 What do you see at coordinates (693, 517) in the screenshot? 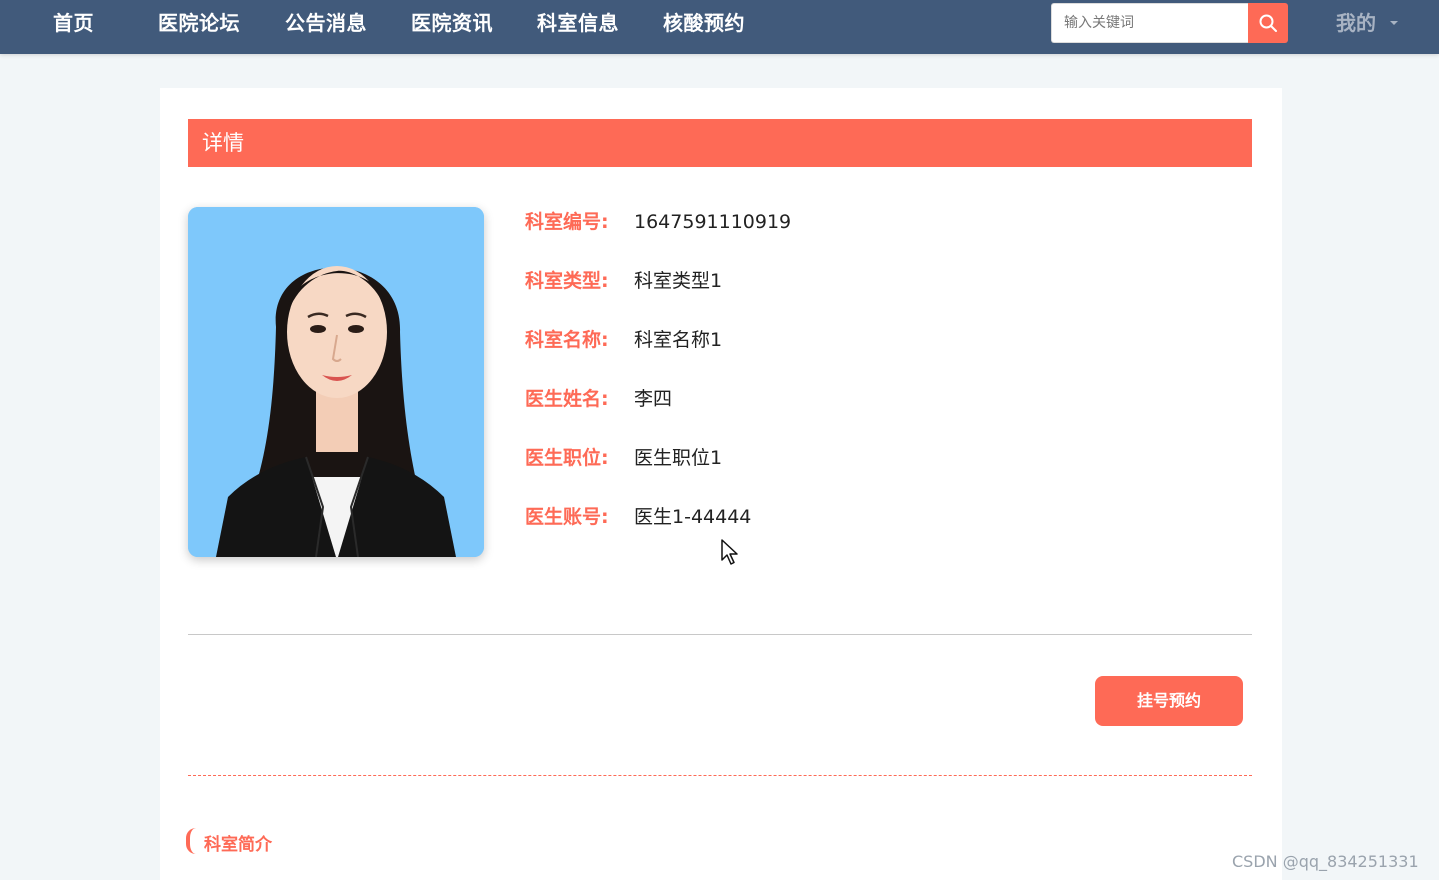
I see `field-value: 医生1-44444` at bounding box center [693, 517].